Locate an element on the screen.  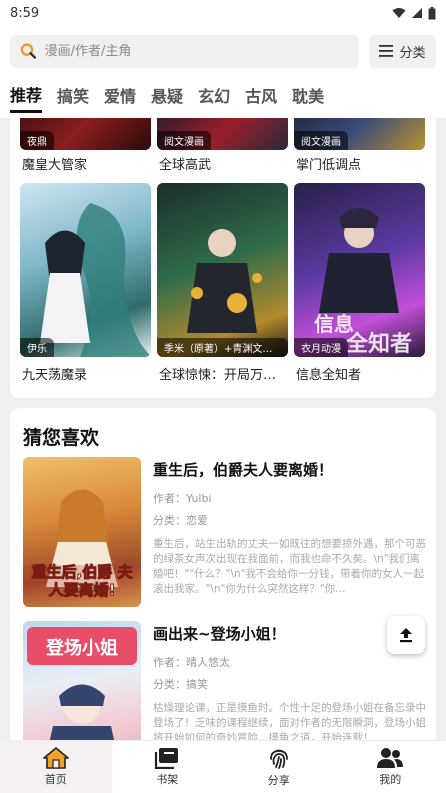
cover-title: 登场小姐 is located at coordinates (82, 648).